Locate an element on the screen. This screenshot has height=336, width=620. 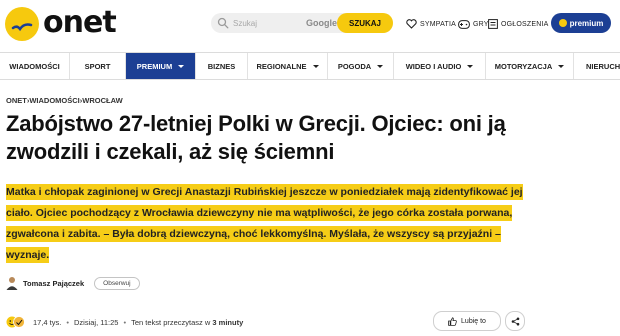
read-time-value: 3 minuty is located at coordinates (228, 322).